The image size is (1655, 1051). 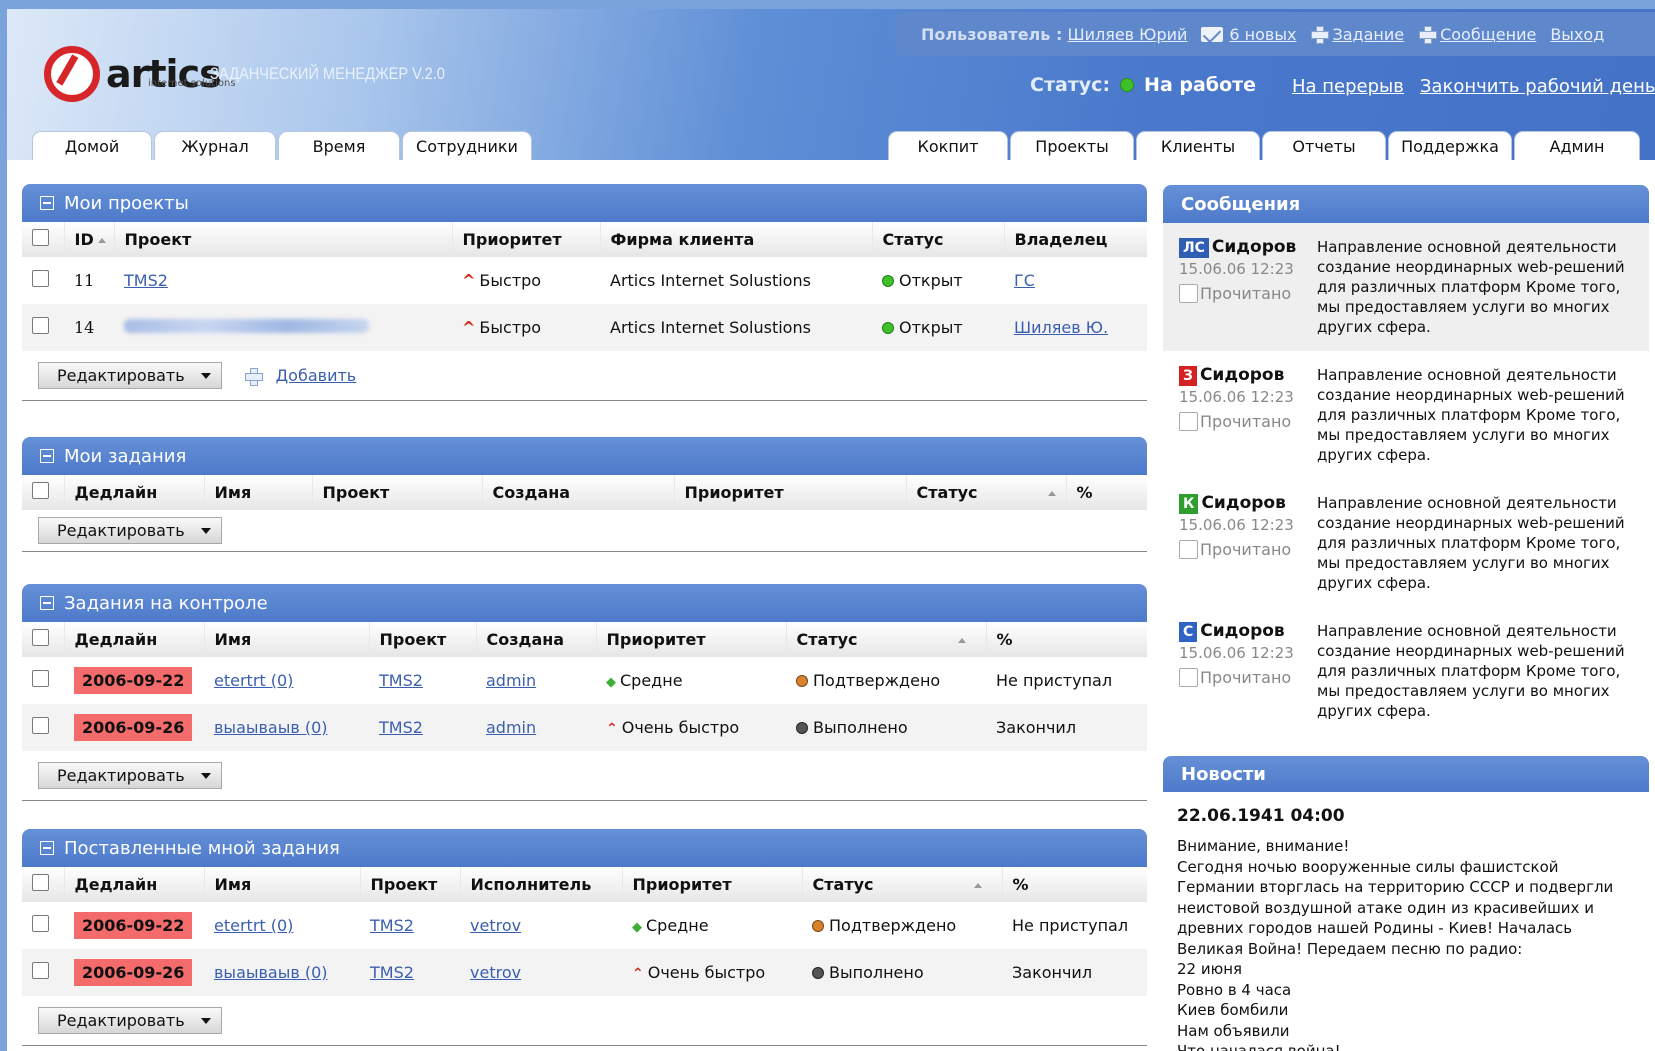 I want to click on tab-clients: Клиенты, so click(x=1198, y=145).